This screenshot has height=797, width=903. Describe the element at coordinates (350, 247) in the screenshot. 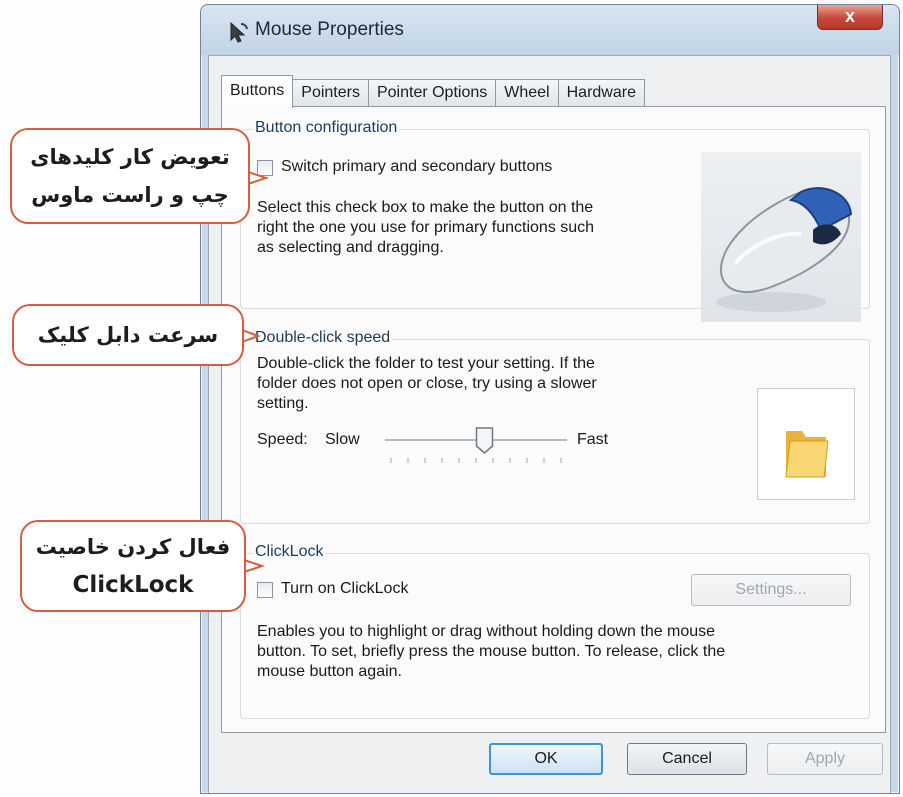

I see `button-config-description-line-3: as selecting and dragging.` at that location.